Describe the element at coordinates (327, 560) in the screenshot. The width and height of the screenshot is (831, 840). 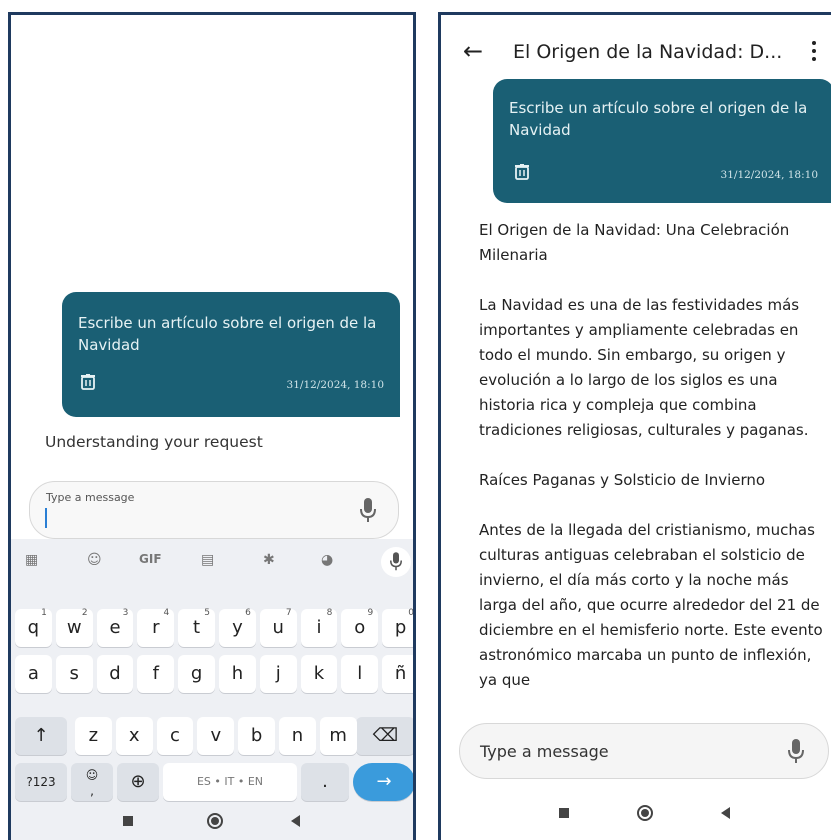
I see `palette-icon: ◕` at that location.